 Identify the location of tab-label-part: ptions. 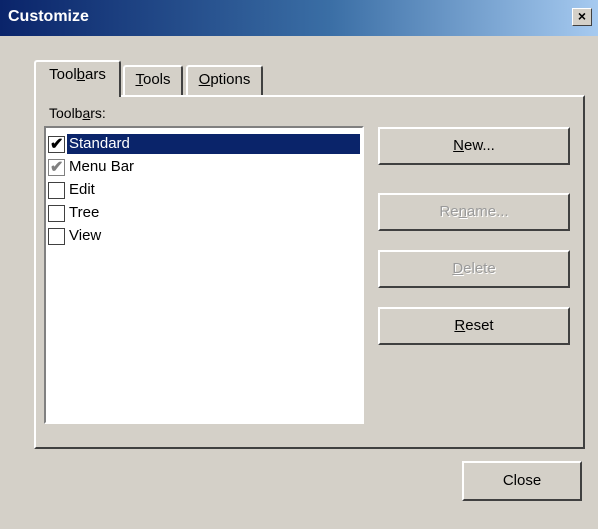
(230, 79).